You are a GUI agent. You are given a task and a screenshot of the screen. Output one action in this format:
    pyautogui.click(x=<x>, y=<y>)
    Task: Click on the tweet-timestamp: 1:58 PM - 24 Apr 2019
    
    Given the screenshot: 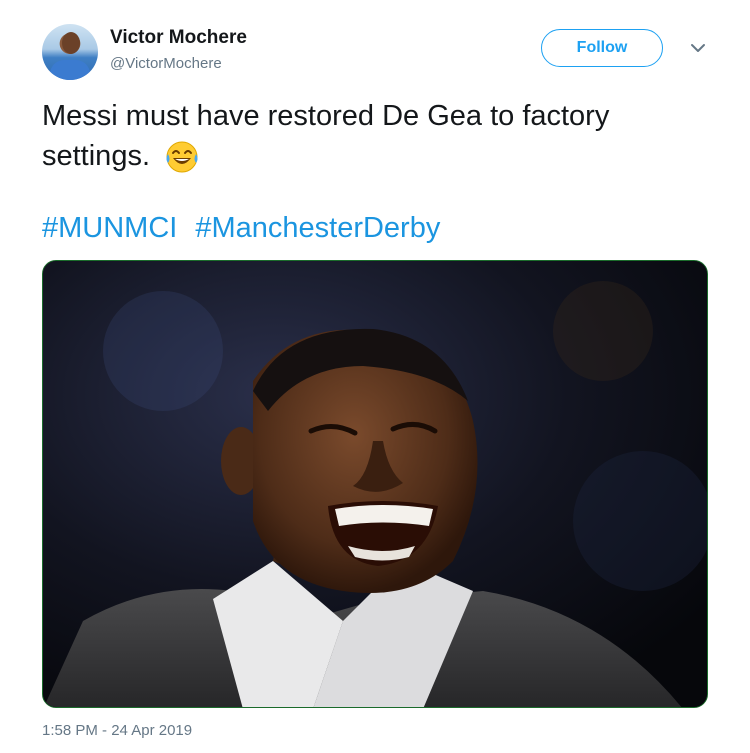 What is the action you would take?
    pyautogui.click(x=117, y=730)
    